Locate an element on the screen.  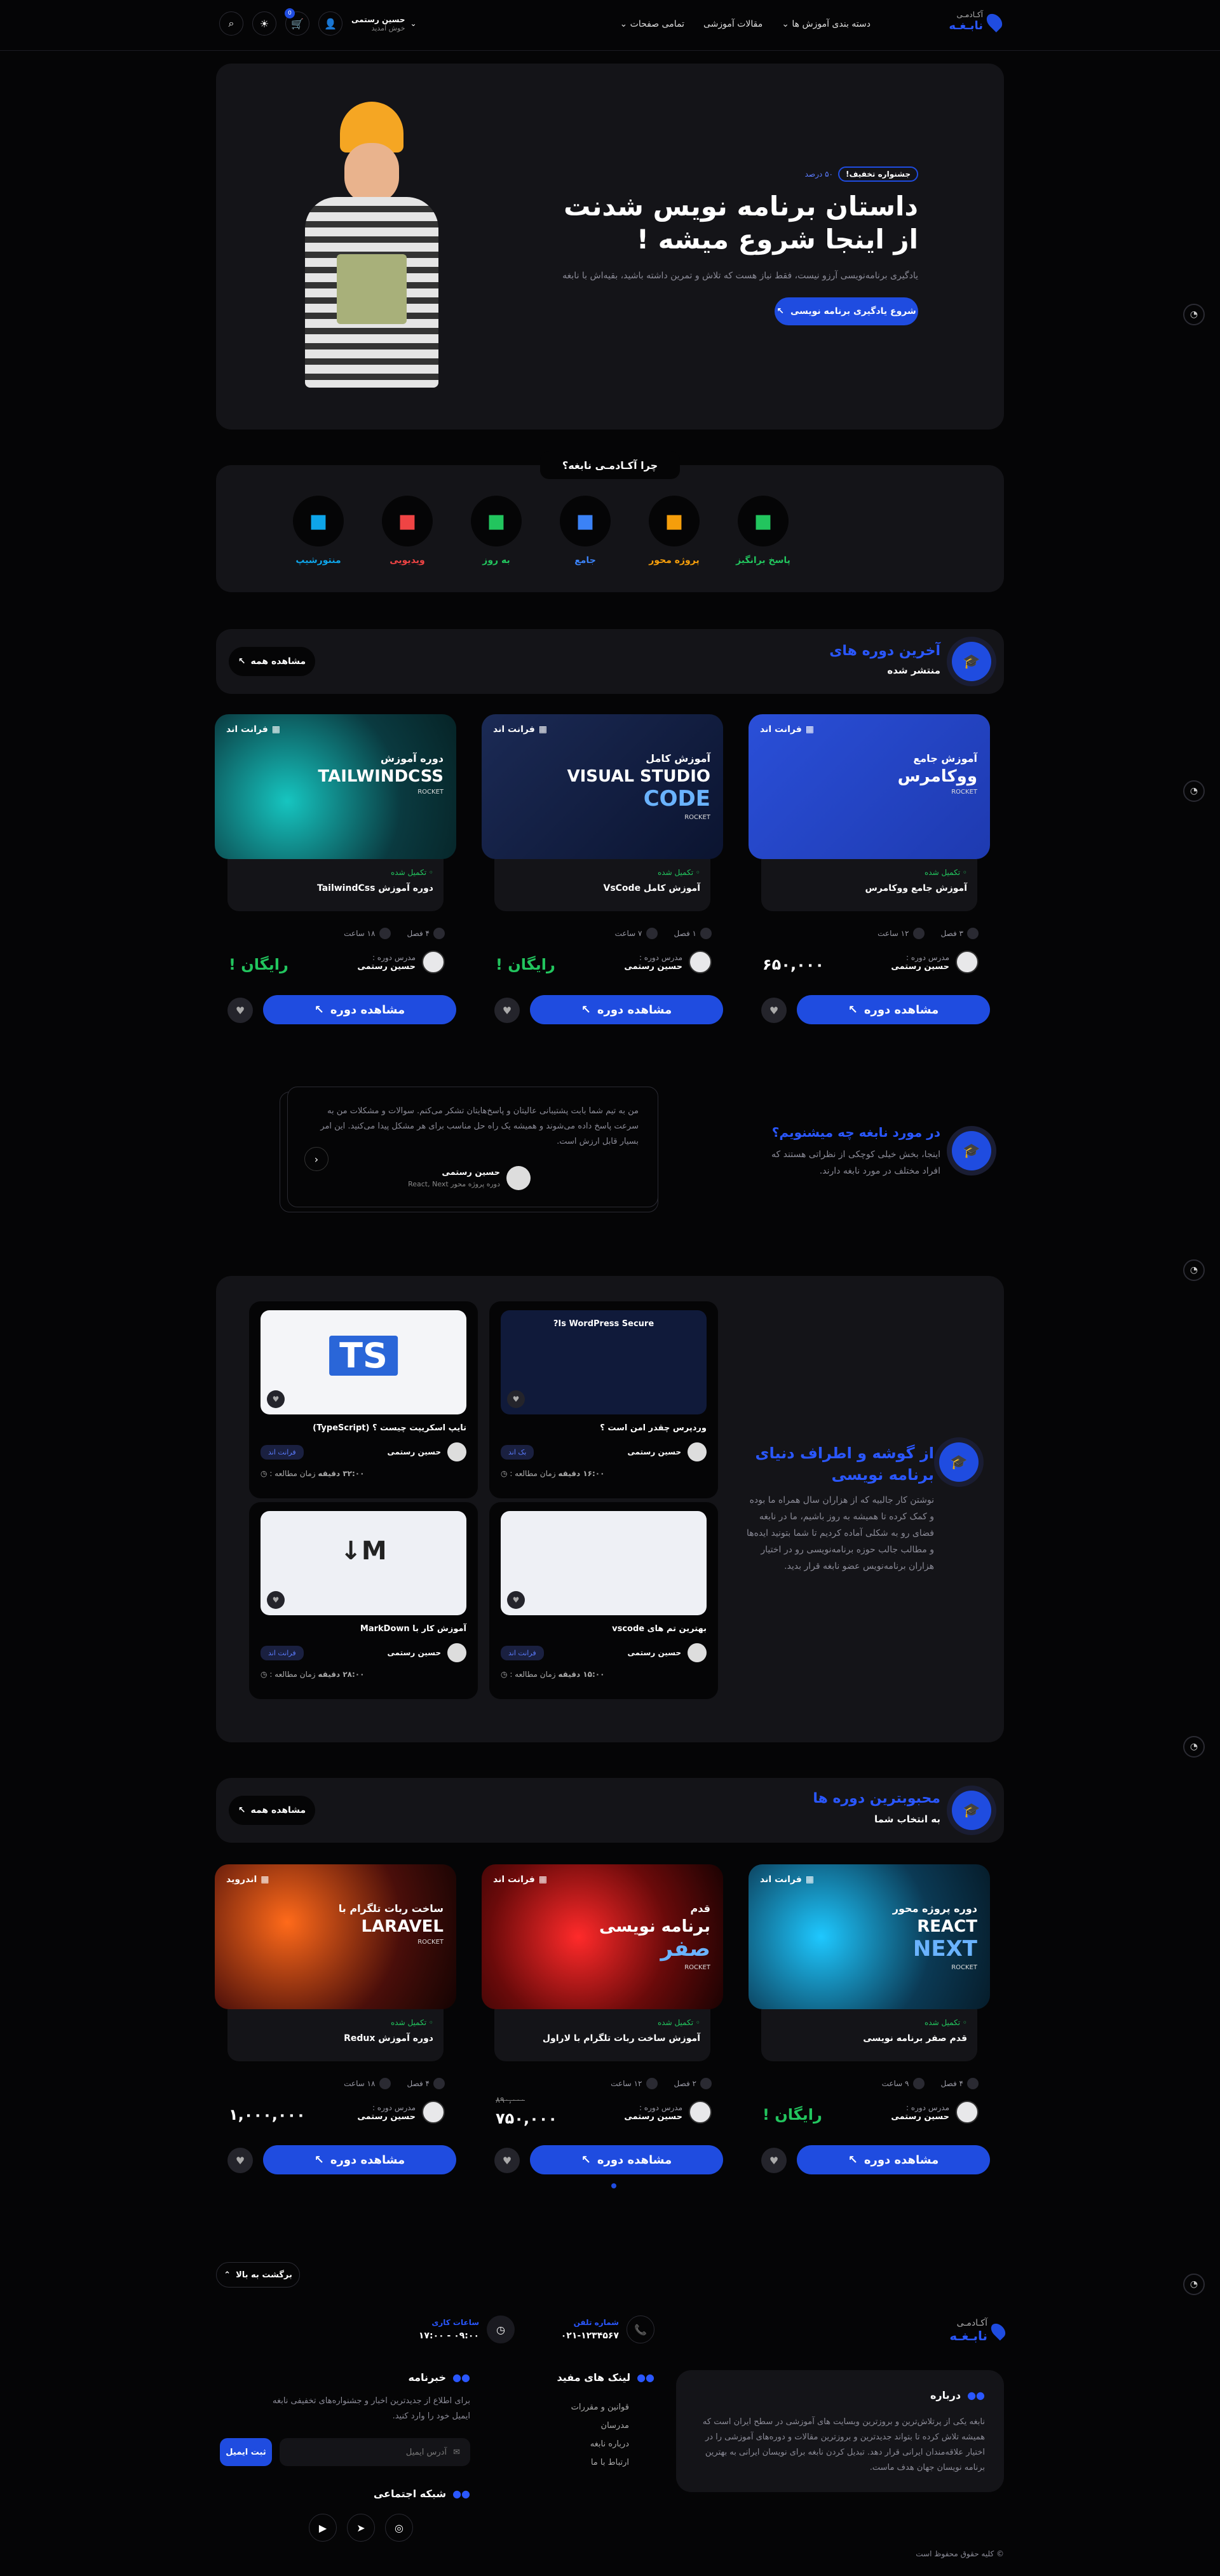
social-title: شبکه اجتماعی is located at coordinates (410, 2494).